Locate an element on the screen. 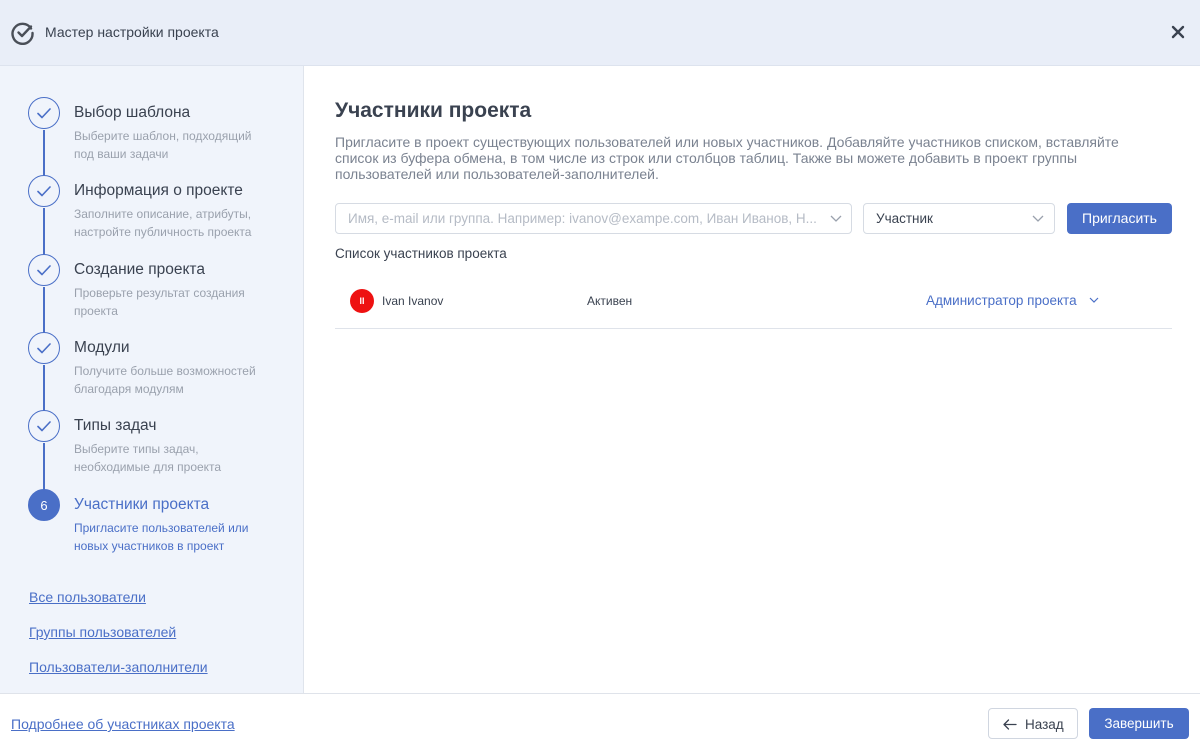  check-circle-icon is located at coordinates (22, 33).